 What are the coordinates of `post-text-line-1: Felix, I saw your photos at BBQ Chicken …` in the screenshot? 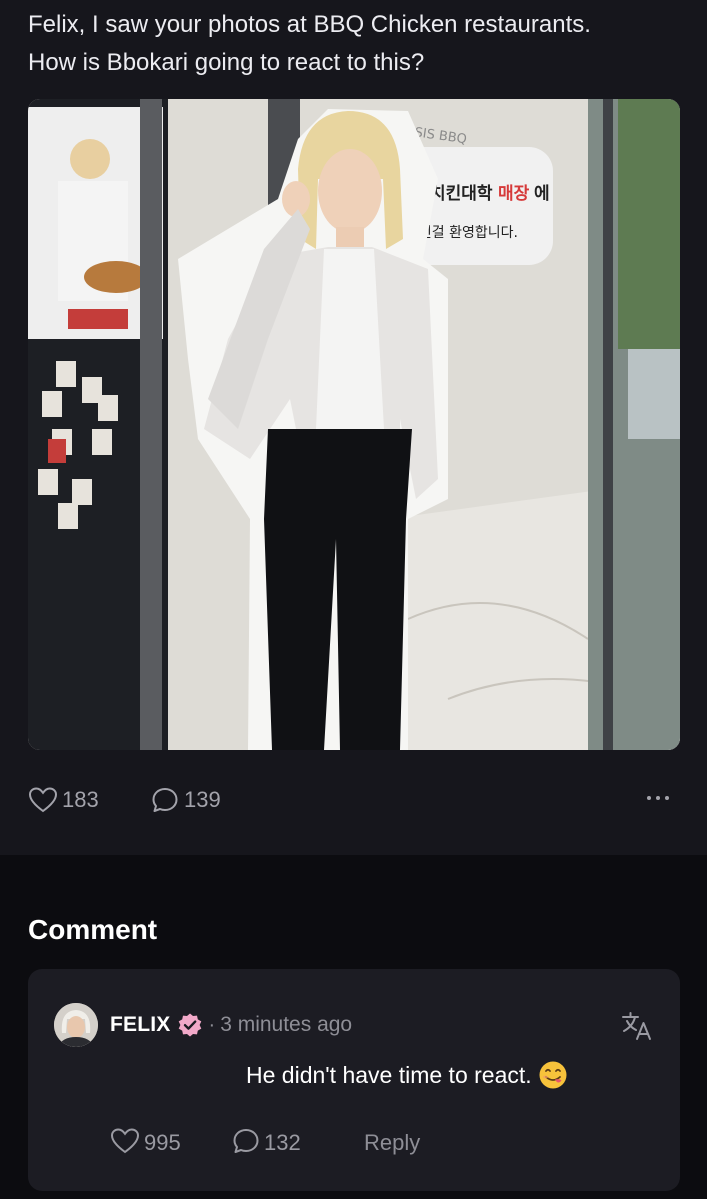 It's located at (309, 24).